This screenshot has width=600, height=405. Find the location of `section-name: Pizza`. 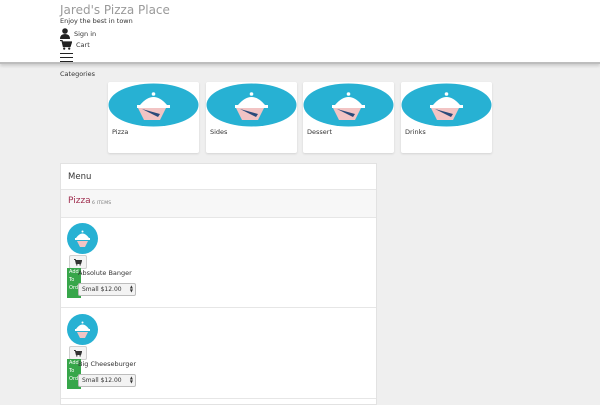

section-name: Pizza is located at coordinates (79, 201).